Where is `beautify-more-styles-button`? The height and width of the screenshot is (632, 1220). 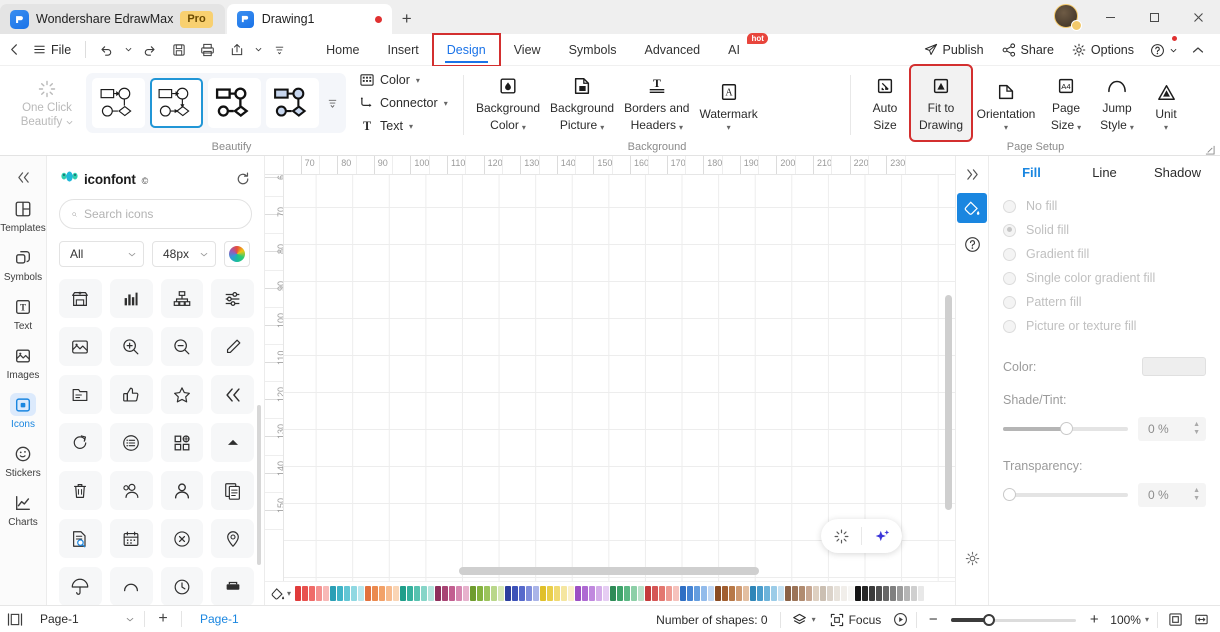
beautify-more-styles-button is located at coordinates (332, 103).